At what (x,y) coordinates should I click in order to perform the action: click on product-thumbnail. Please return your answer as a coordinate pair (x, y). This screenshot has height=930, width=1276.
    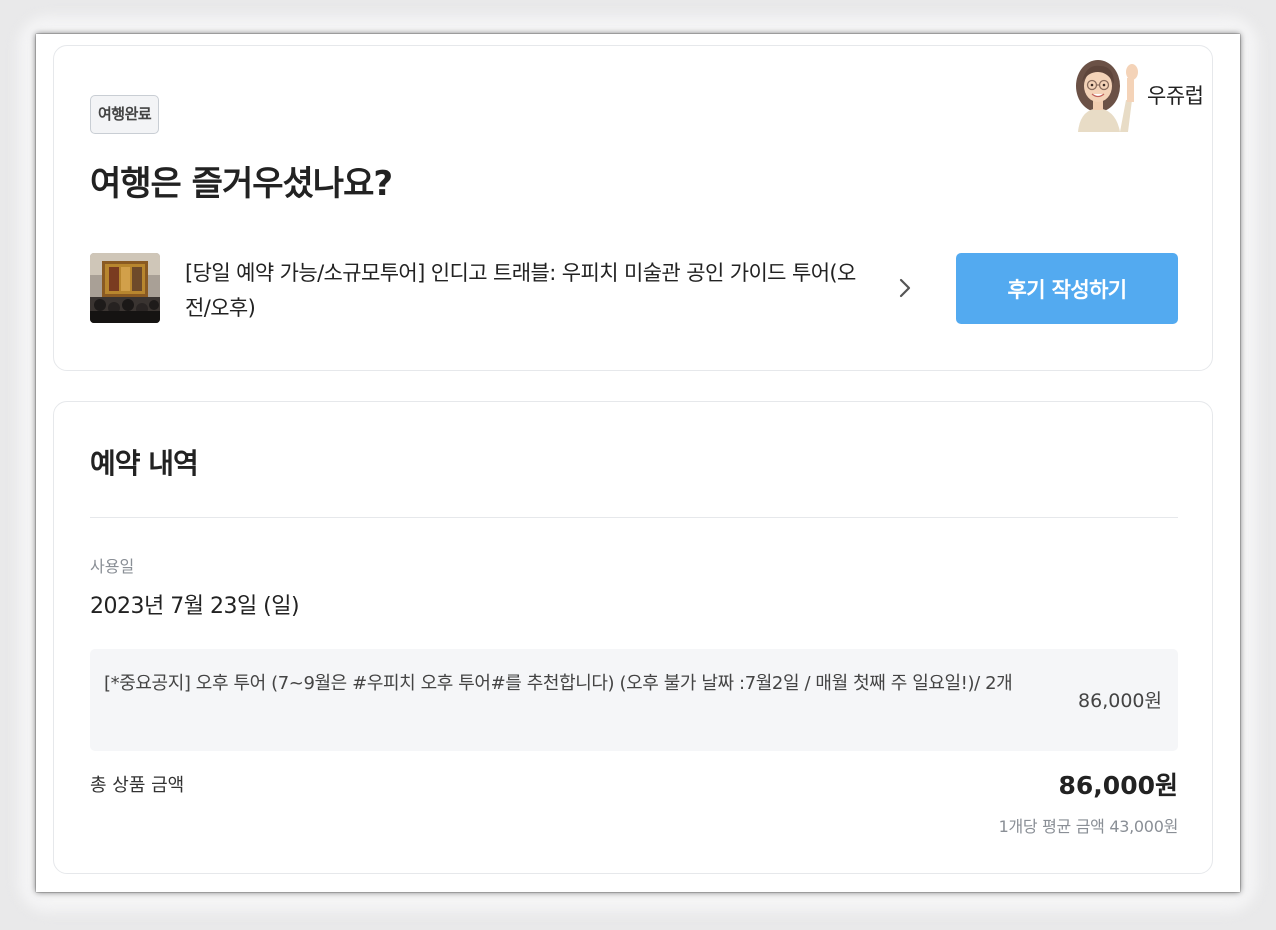
    Looking at the image, I should click on (125, 288).